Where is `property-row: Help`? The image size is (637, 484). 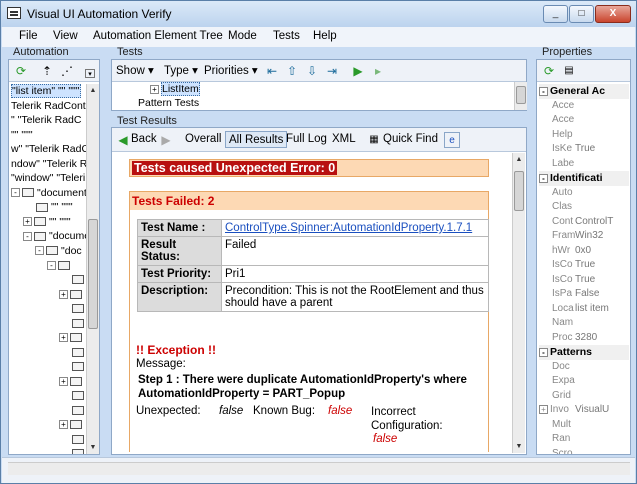 property-row: Help is located at coordinates (584, 135).